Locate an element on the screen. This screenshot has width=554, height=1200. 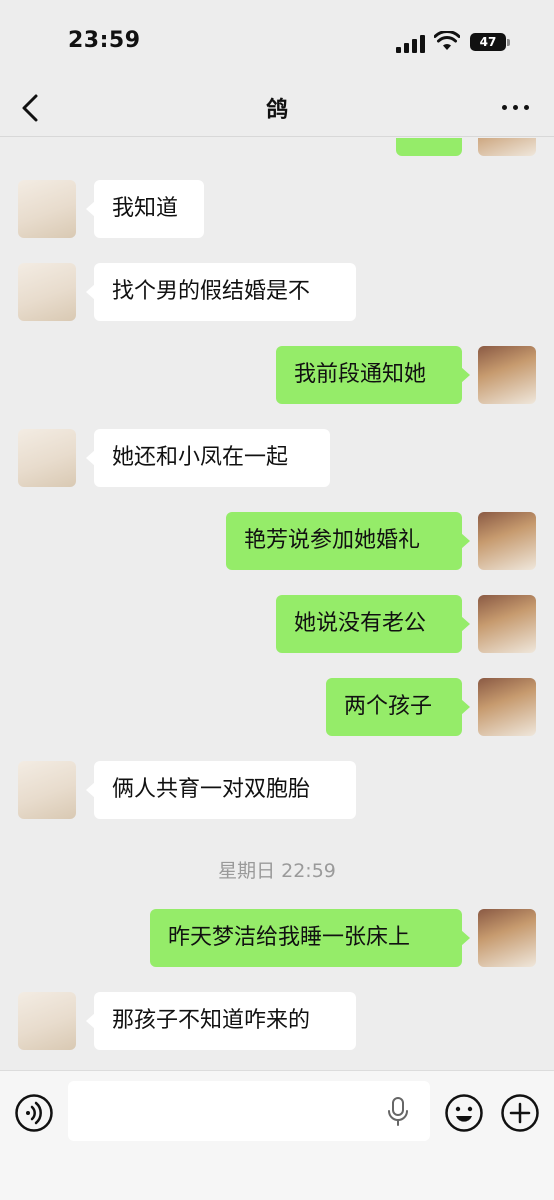
message-bubble-in: 那孩子不知道咋来的 is located at coordinates (221, 1021).